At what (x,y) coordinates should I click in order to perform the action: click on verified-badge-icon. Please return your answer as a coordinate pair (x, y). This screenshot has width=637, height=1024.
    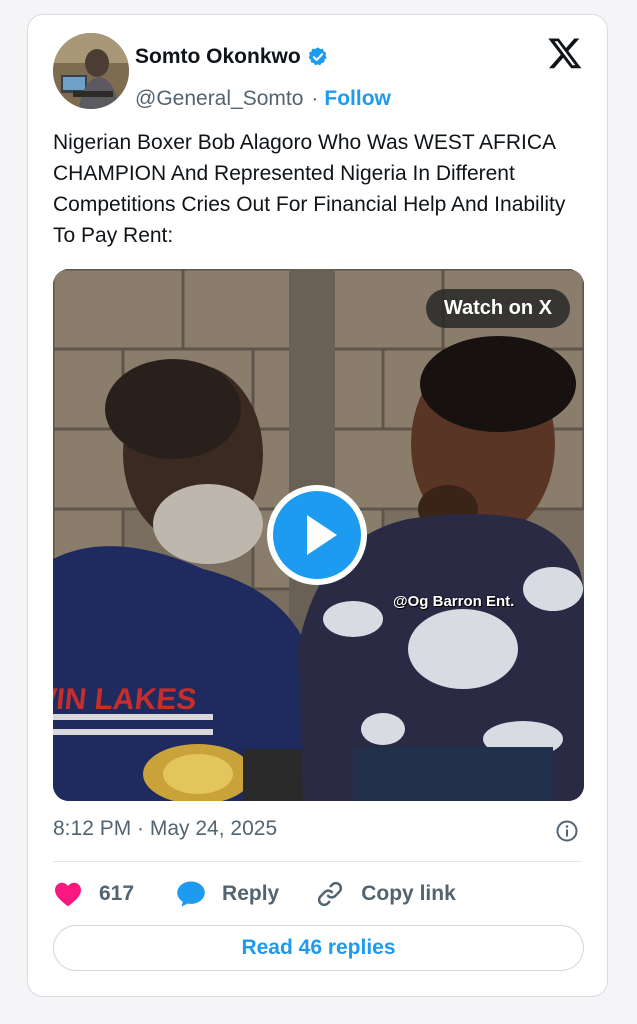
    Looking at the image, I should click on (317, 56).